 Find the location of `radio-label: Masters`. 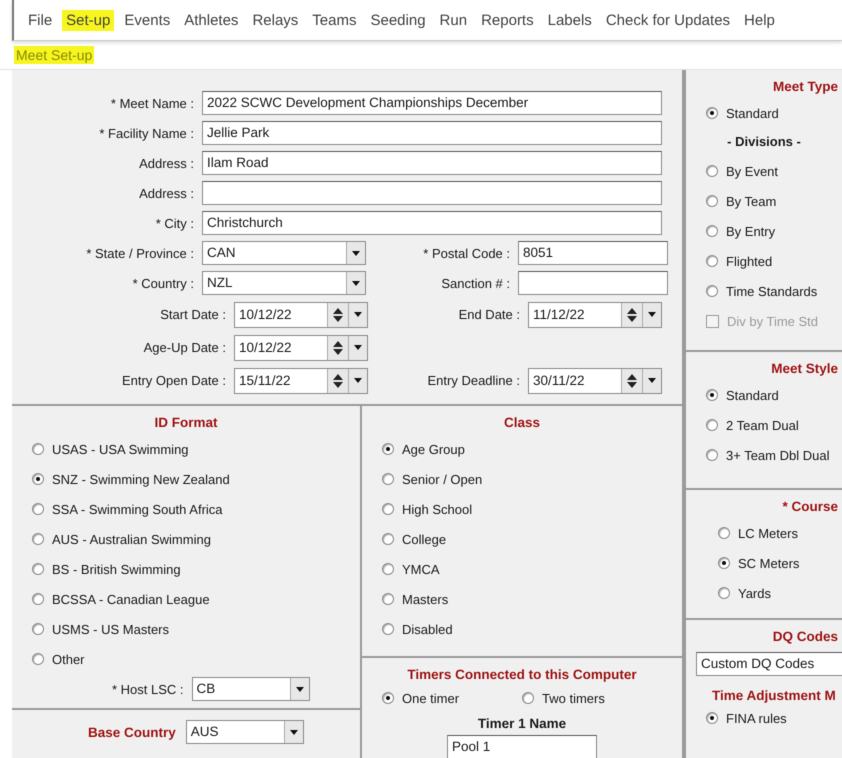

radio-label: Masters is located at coordinates (425, 599).